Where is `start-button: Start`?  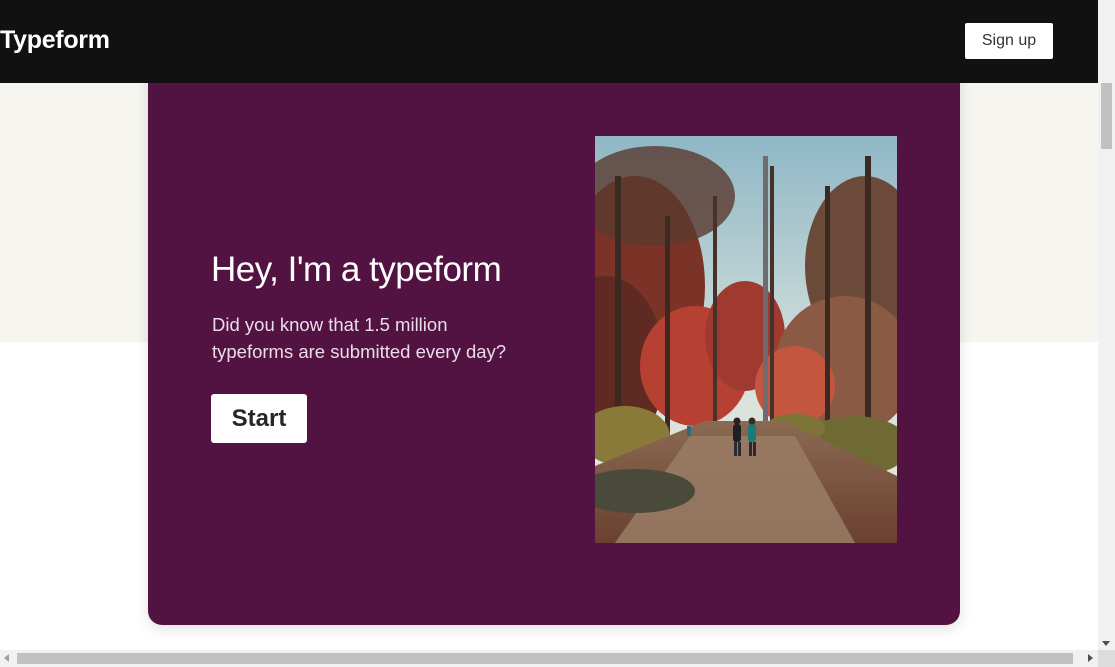 start-button: Start is located at coordinates (259, 418).